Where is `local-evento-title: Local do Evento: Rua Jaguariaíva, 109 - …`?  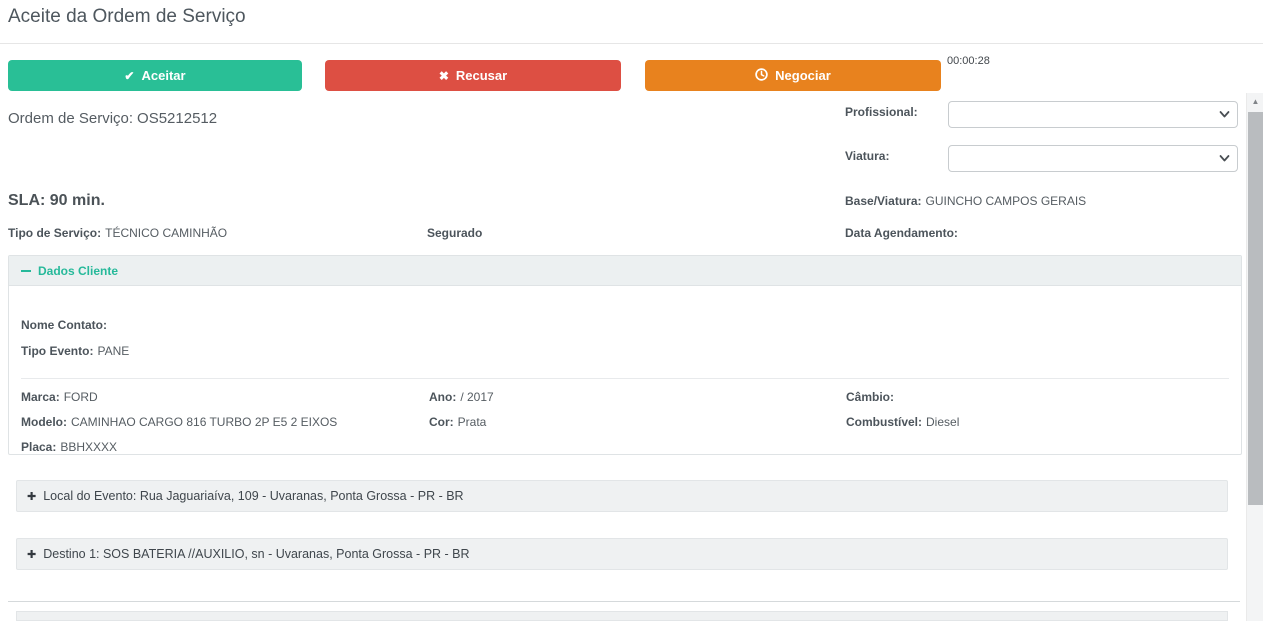
local-evento-title: Local do Evento: Rua Jaguariaíva, 109 - … is located at coordinates (253, 496).